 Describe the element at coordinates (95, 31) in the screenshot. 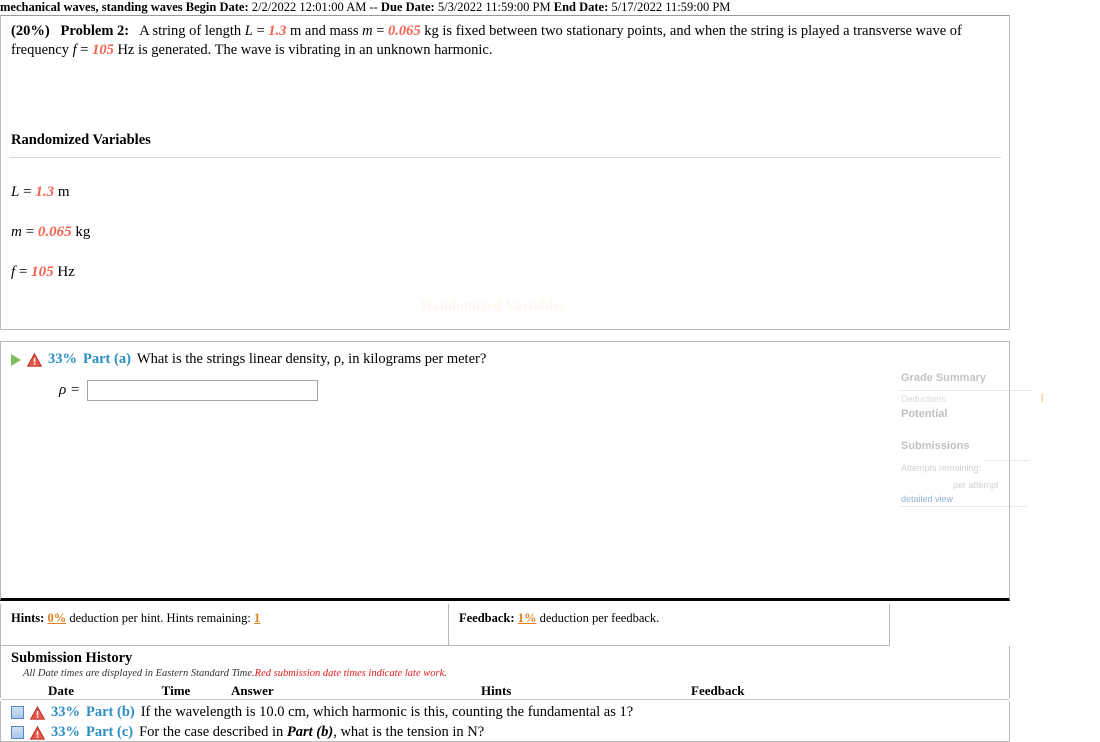

I see `problem-title: Problem 2:` at that location.